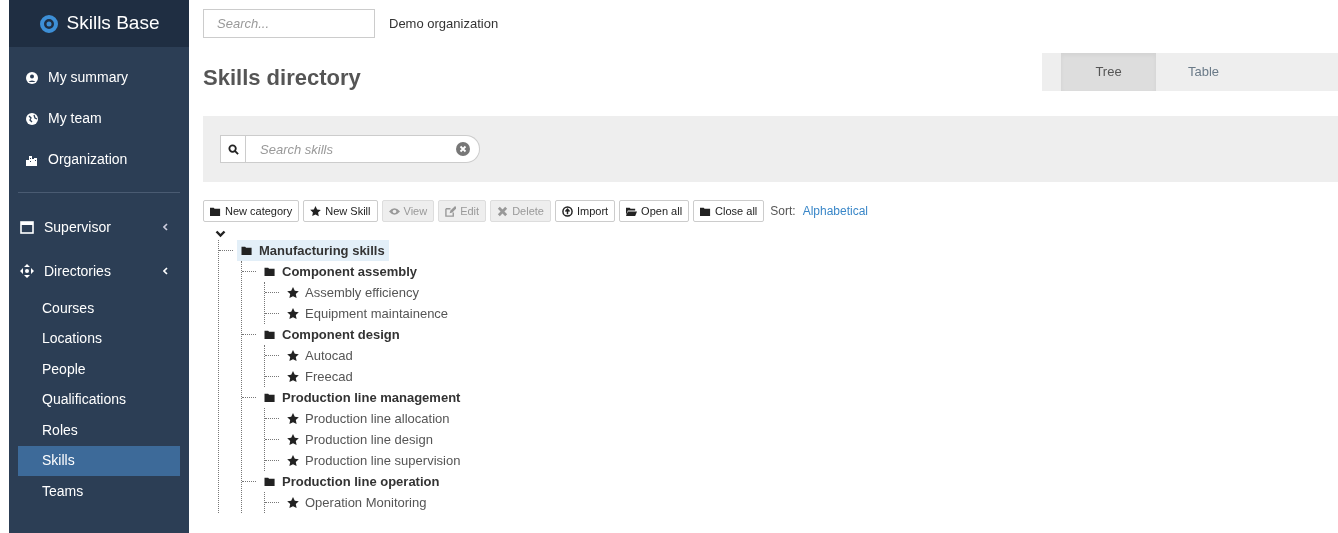  I want to click on page-title: Skills directory, so click(282, 78).